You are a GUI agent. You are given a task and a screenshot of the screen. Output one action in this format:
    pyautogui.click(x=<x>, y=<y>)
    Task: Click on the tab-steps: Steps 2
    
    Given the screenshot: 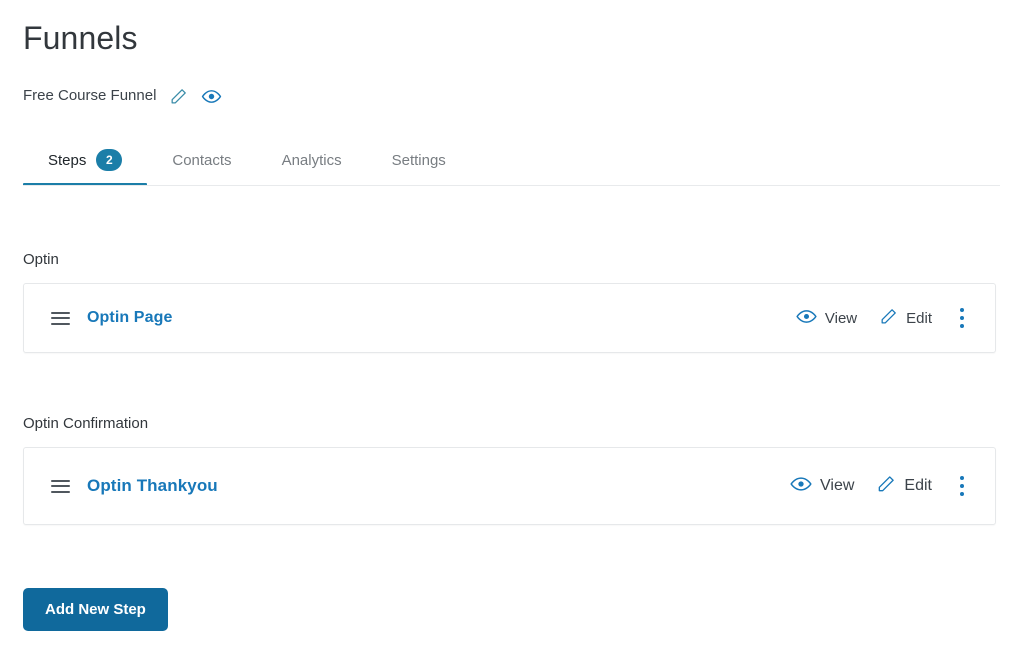 What is the action you would take?
    pyautogui.click(x=85, y=160)
    